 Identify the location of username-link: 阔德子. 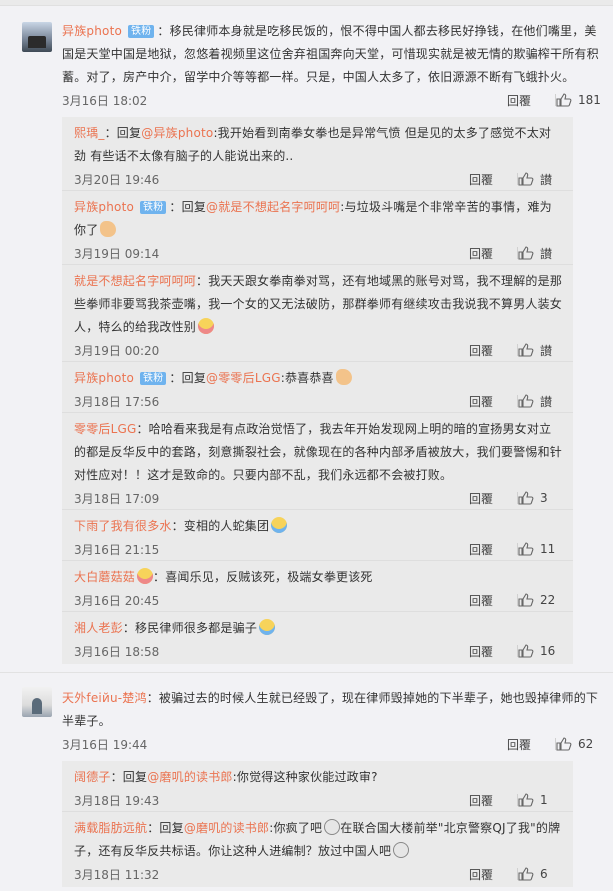
(92, 777).